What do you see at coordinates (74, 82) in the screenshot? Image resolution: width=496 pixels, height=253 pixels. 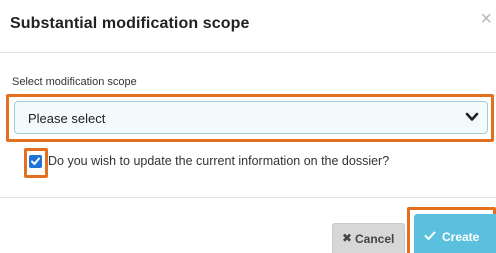 I see `scope-field-label: Select modification scope` at bounding box center [74, 82].